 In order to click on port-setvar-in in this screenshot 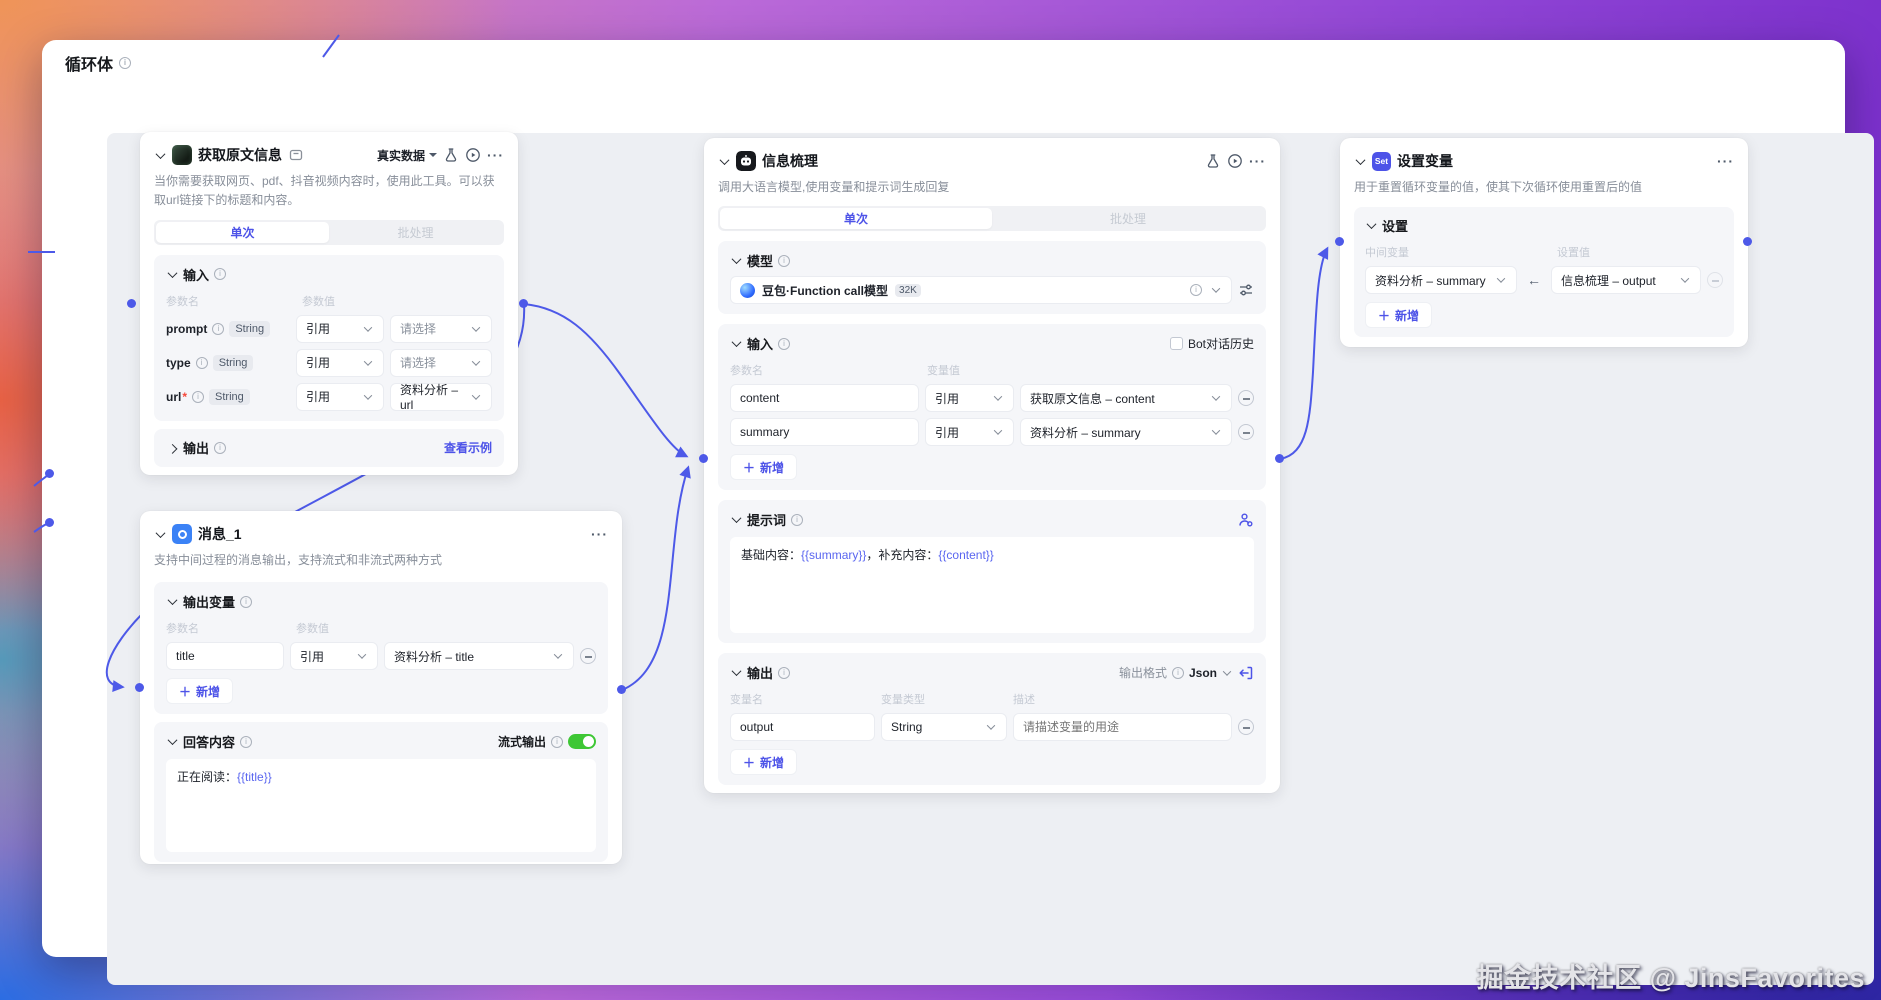, I will do `click(1339, 241)`.